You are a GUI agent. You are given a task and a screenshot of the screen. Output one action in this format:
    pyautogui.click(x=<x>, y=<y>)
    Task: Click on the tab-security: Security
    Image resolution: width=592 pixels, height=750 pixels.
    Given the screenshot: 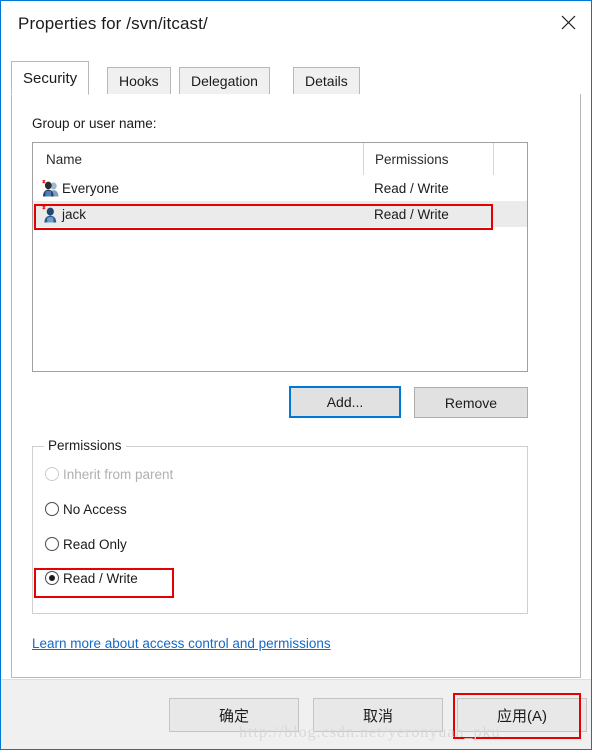 What is the action you would take?
    pyautogui.click(x=50, y=78)
    